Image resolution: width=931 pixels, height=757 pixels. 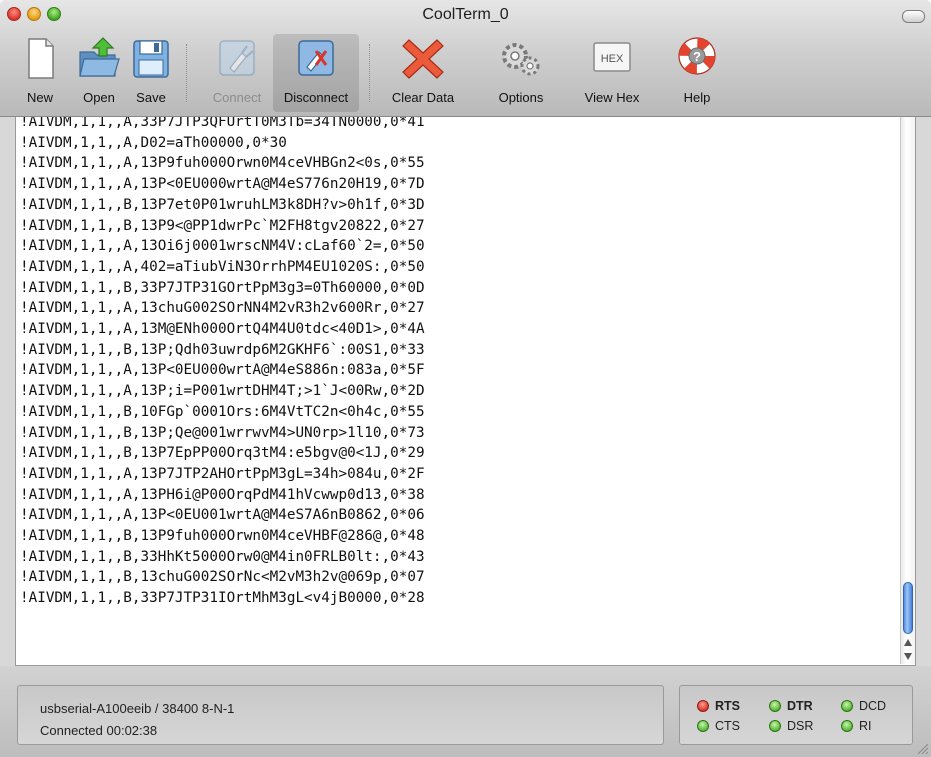 I want to click on disconnect-plug-icon, so click(x=316, y=58).